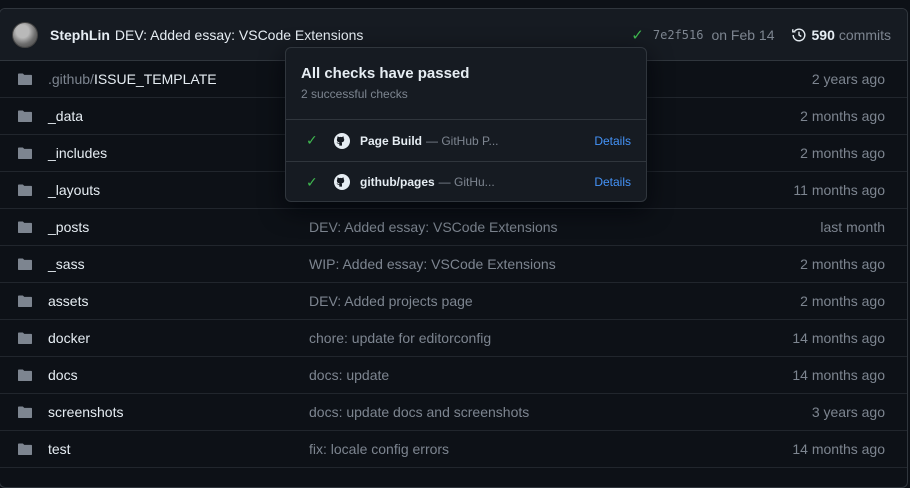 This screenshot has height=488, width=910. Describe the element at coordinates (678, 35) in the screenshot. I see `commit-sha: 7e2f516` at that location.